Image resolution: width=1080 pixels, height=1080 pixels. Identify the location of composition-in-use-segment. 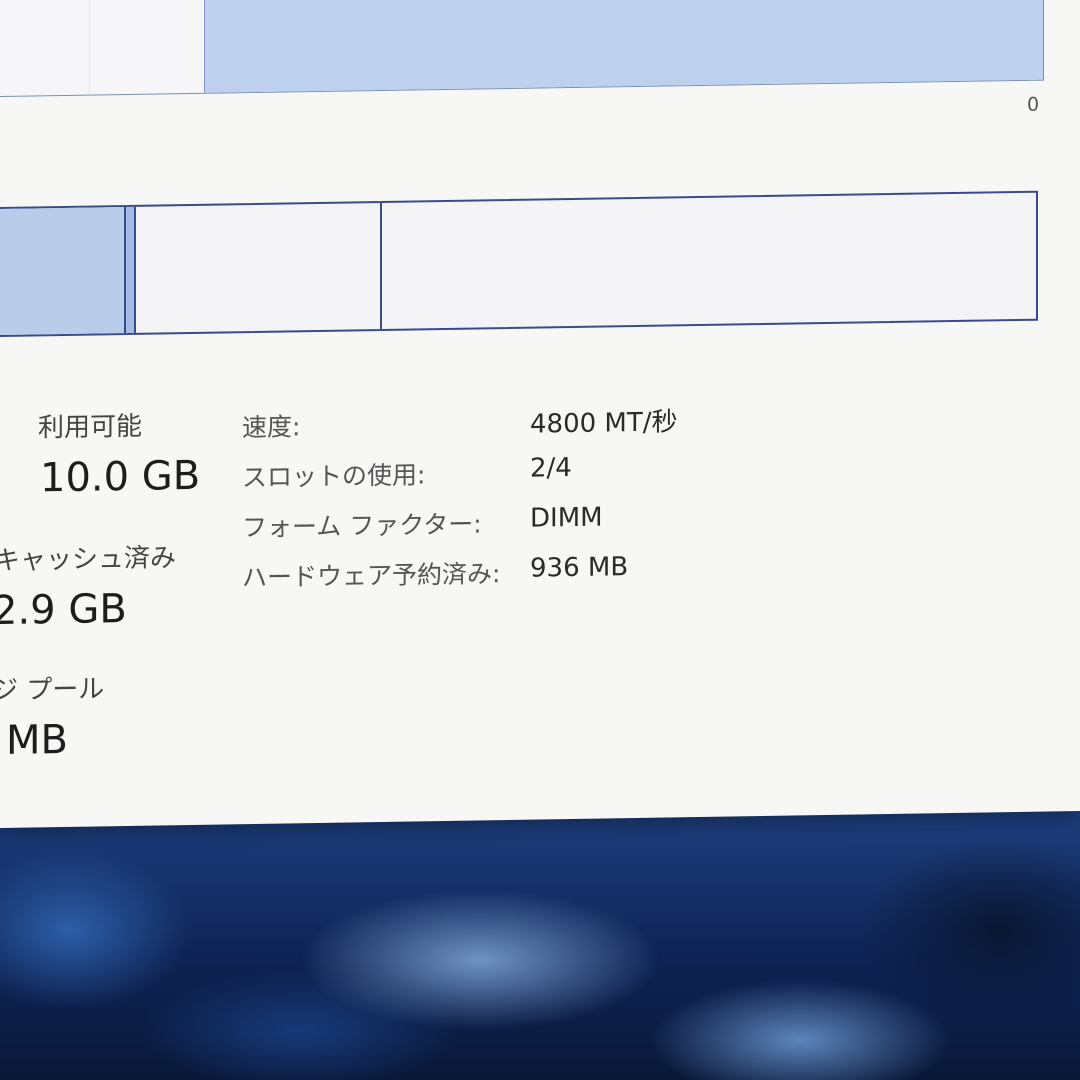
(62, 271).